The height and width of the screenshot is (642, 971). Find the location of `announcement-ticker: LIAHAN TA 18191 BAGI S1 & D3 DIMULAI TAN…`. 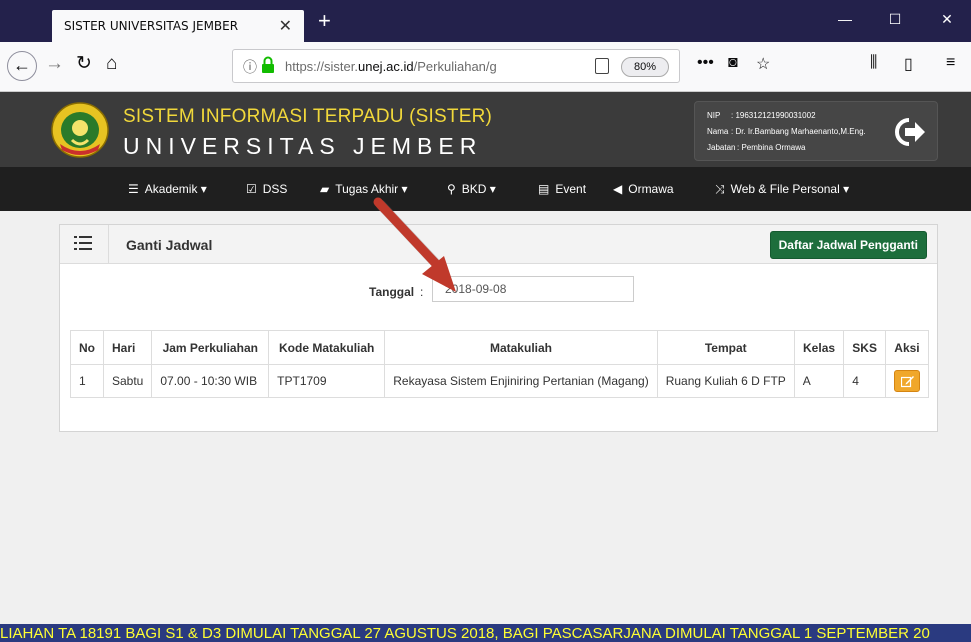

announcement-ticker: LIAHAN TA 18191 BAGI S1 & D3 DIMULAI TAN… is located at coordinates (485, 633).